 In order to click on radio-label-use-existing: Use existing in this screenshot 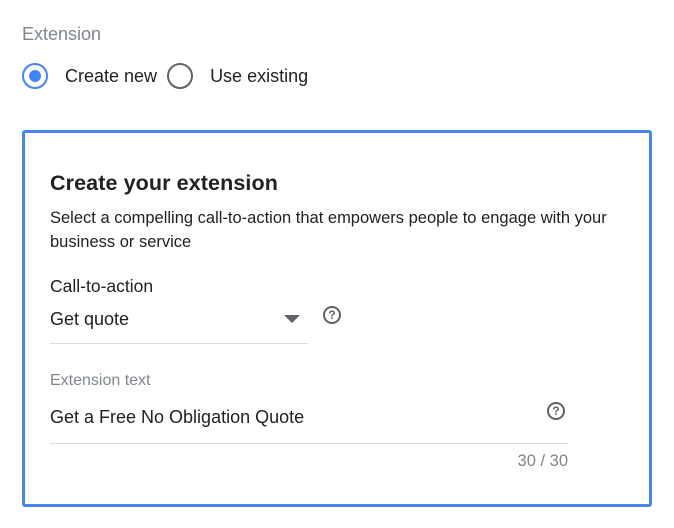, I will do `click(259, 76)`.